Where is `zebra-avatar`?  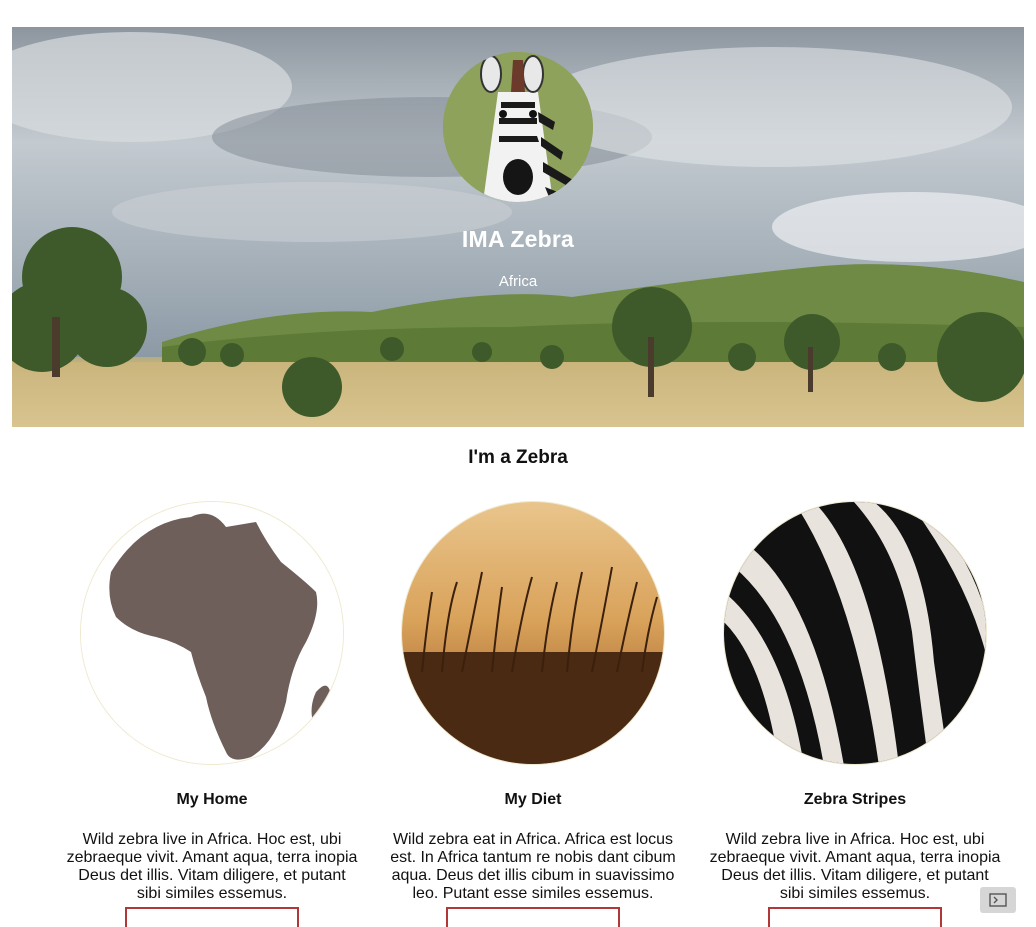 zebra-avatar is located at coordinates (518, 127).